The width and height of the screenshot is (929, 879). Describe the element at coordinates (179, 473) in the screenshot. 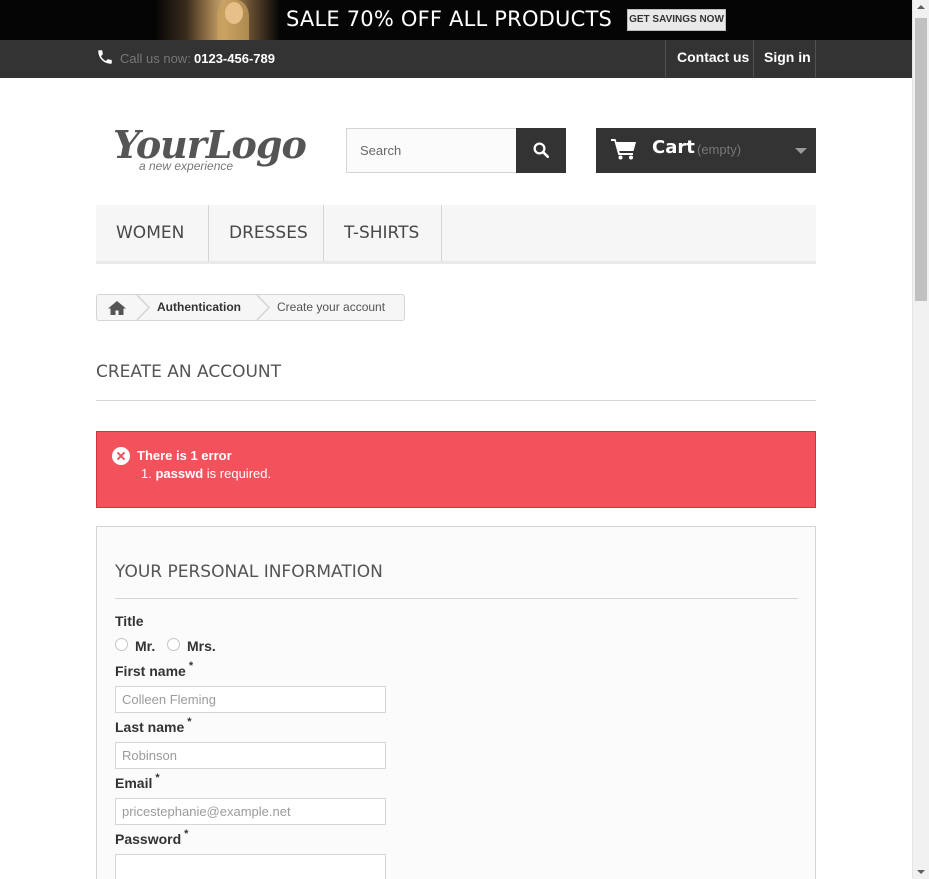

I see `error-field-name: passwd` at that location.